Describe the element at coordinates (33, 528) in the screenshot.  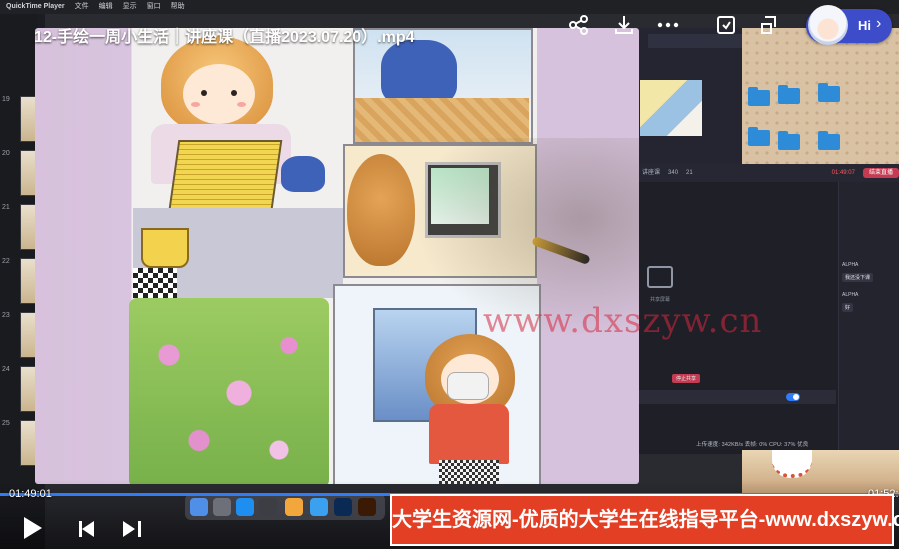
I see `play-icon` at that location.